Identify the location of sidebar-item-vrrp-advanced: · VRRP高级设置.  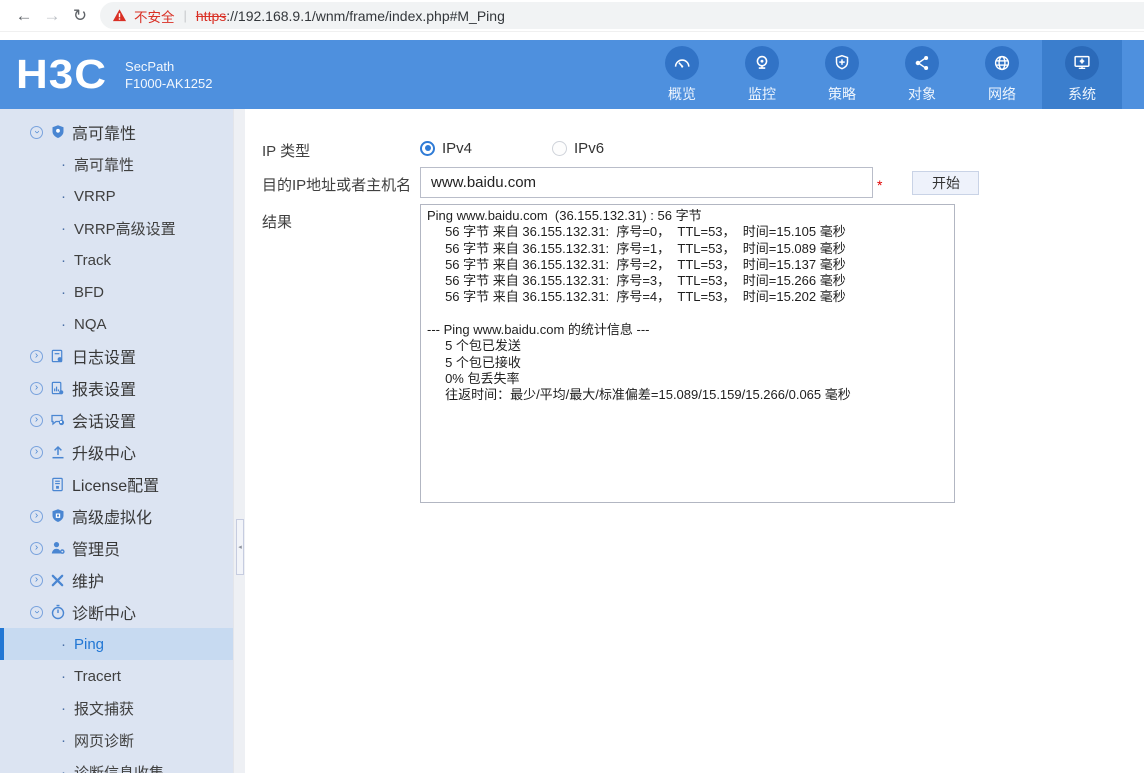
(116, 228).